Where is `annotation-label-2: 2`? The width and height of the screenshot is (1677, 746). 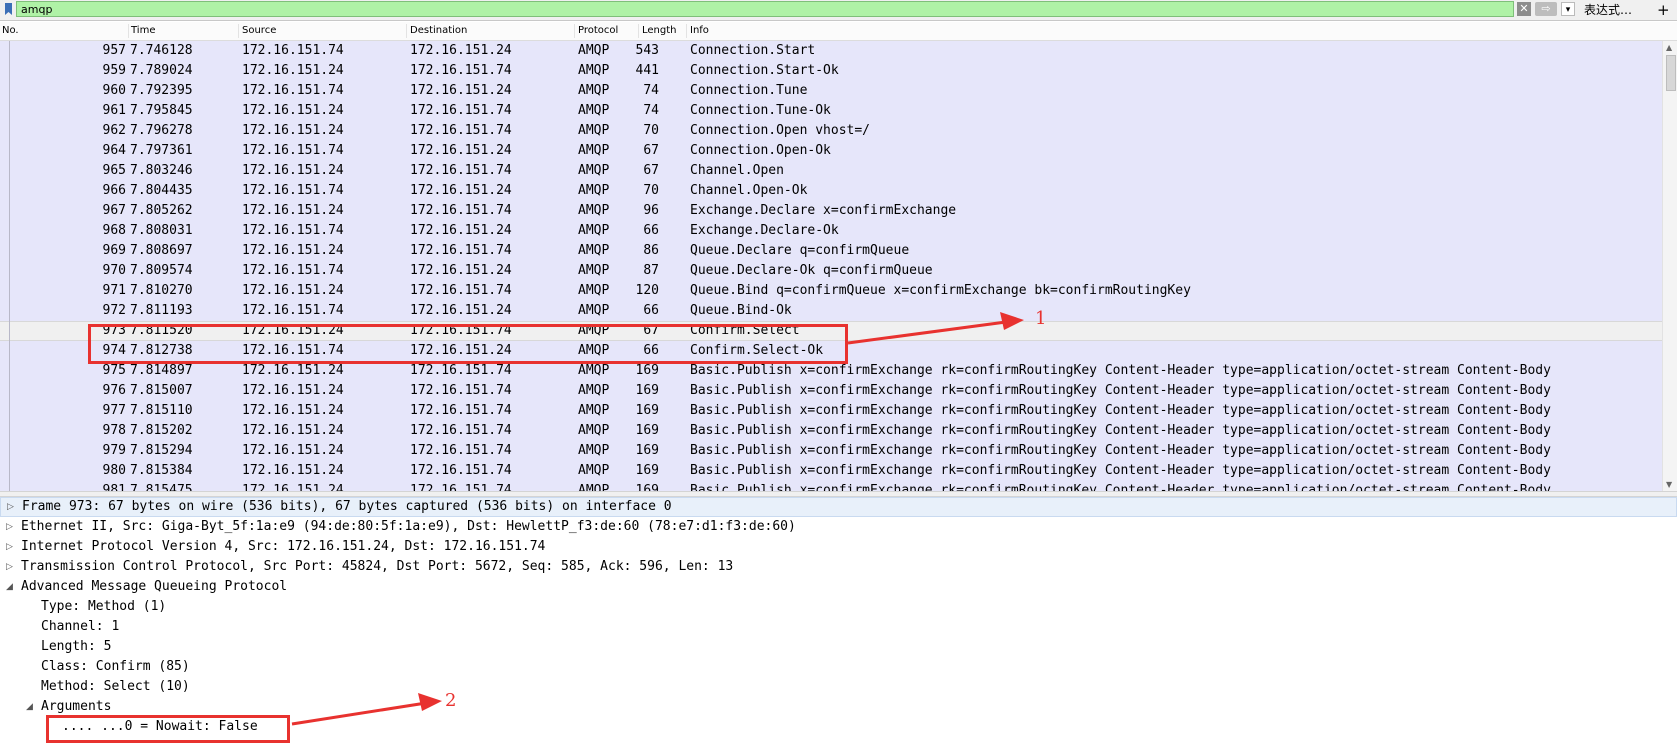 annotation-label-2: 2 is located at coordinates (451, 700).